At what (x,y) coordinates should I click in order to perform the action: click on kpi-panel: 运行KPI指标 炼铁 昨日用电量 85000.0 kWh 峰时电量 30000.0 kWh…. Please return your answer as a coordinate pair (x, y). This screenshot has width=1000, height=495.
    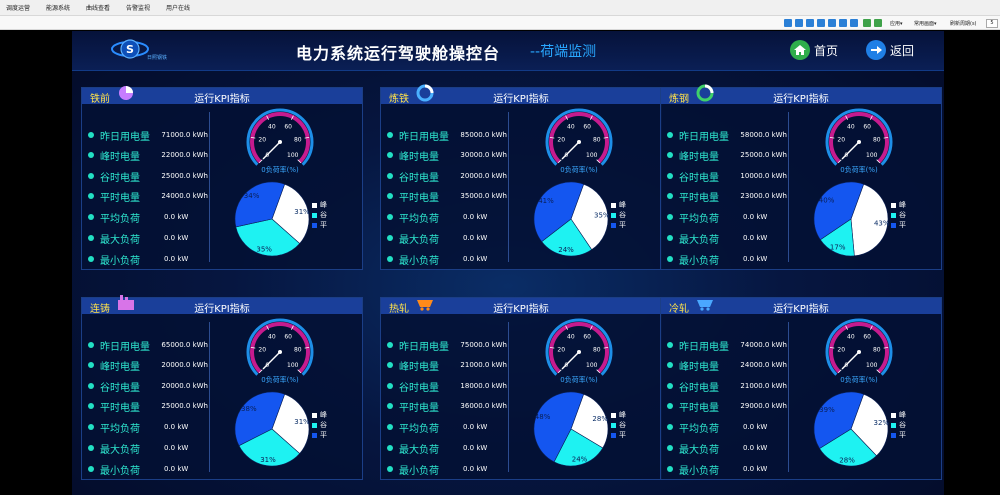
    Looking at the image, I should click on (521, 177).